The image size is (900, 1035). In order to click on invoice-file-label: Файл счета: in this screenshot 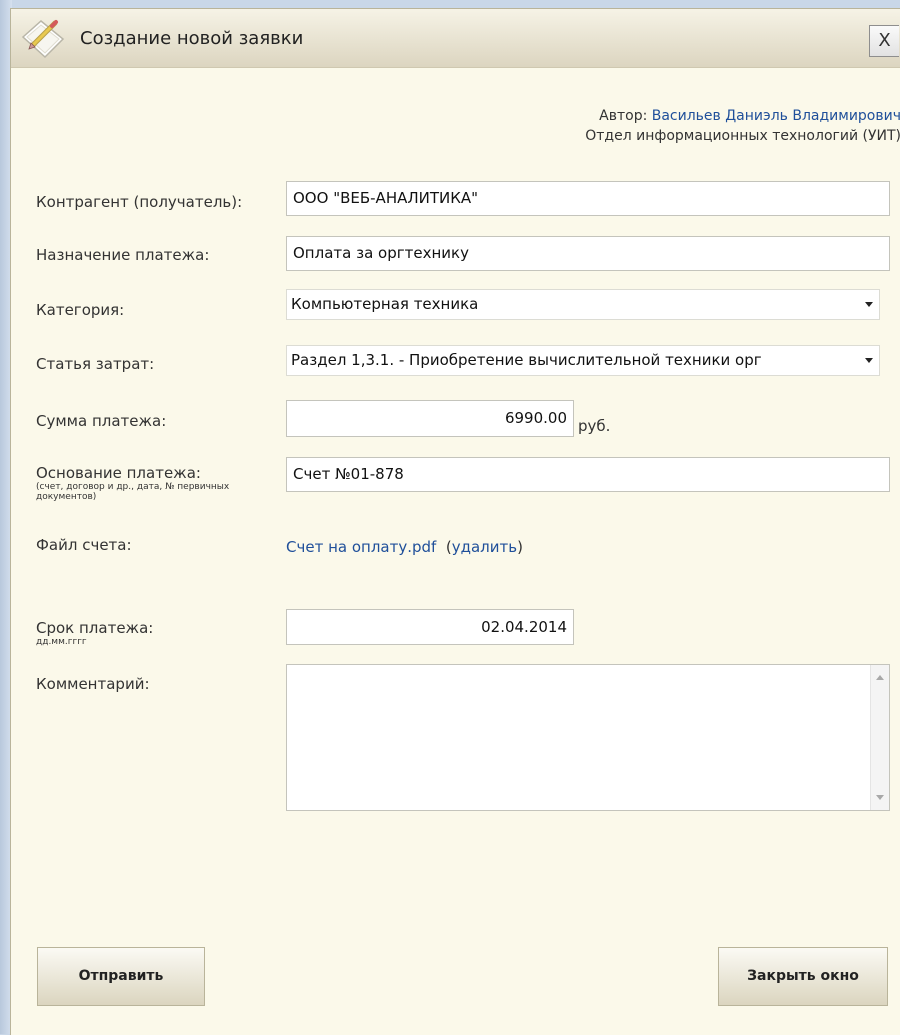, I will do `click(84, 545)`.